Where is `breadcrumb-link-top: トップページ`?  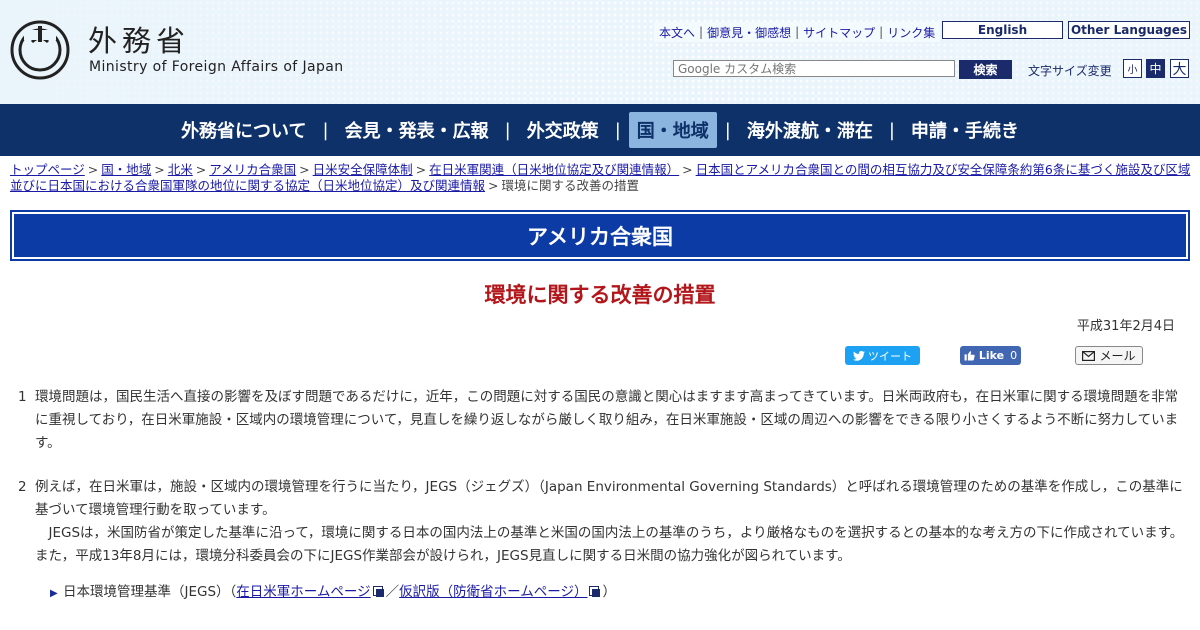
breadcrumb-link-top: トップページ is located at coordinates (47, 169).